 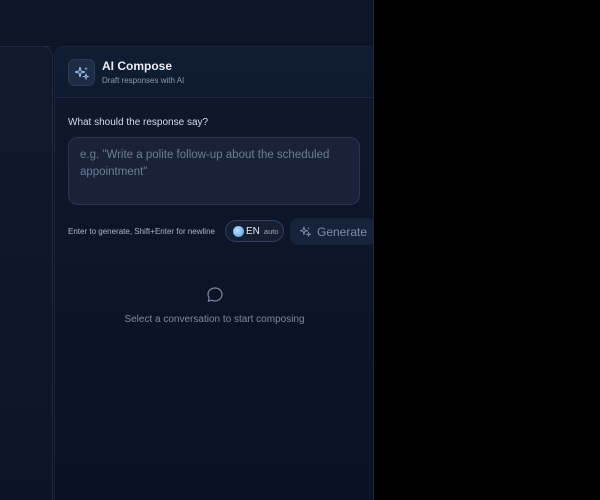 What do you see at coordinates (137, 66) in the screenshot?
I see `compose-title: AI Compose` at bounding box center [137, 66].